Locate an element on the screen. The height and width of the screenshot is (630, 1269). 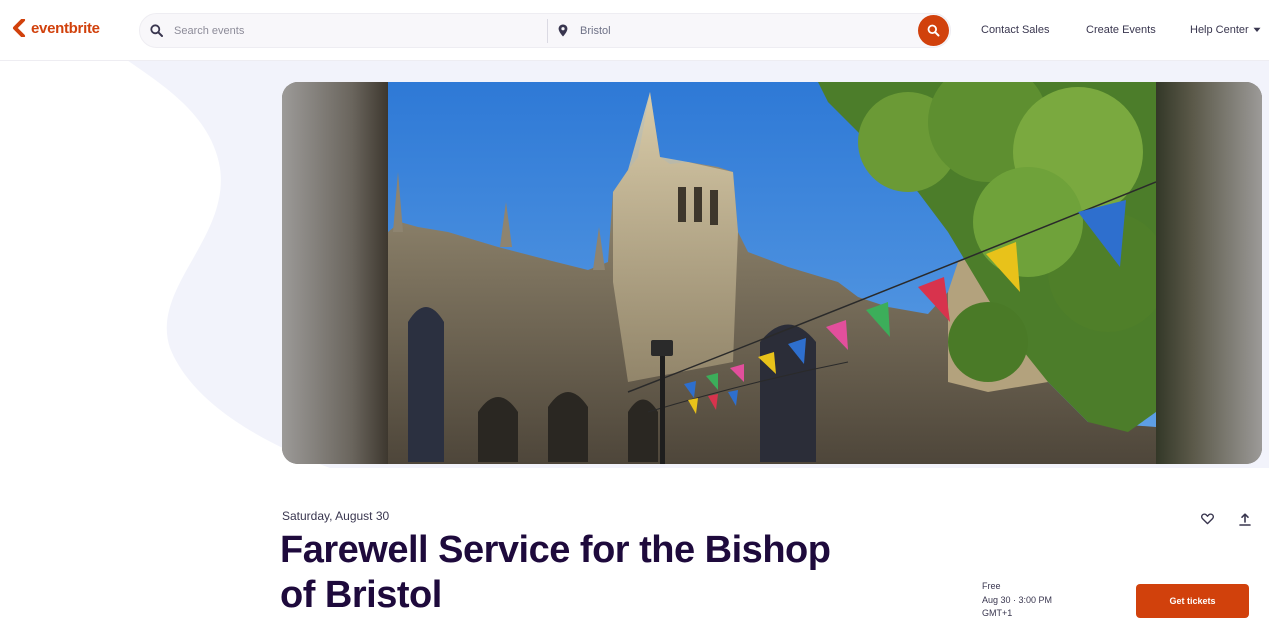
logo-text: eventbrite is located at coordinates (65, 28).